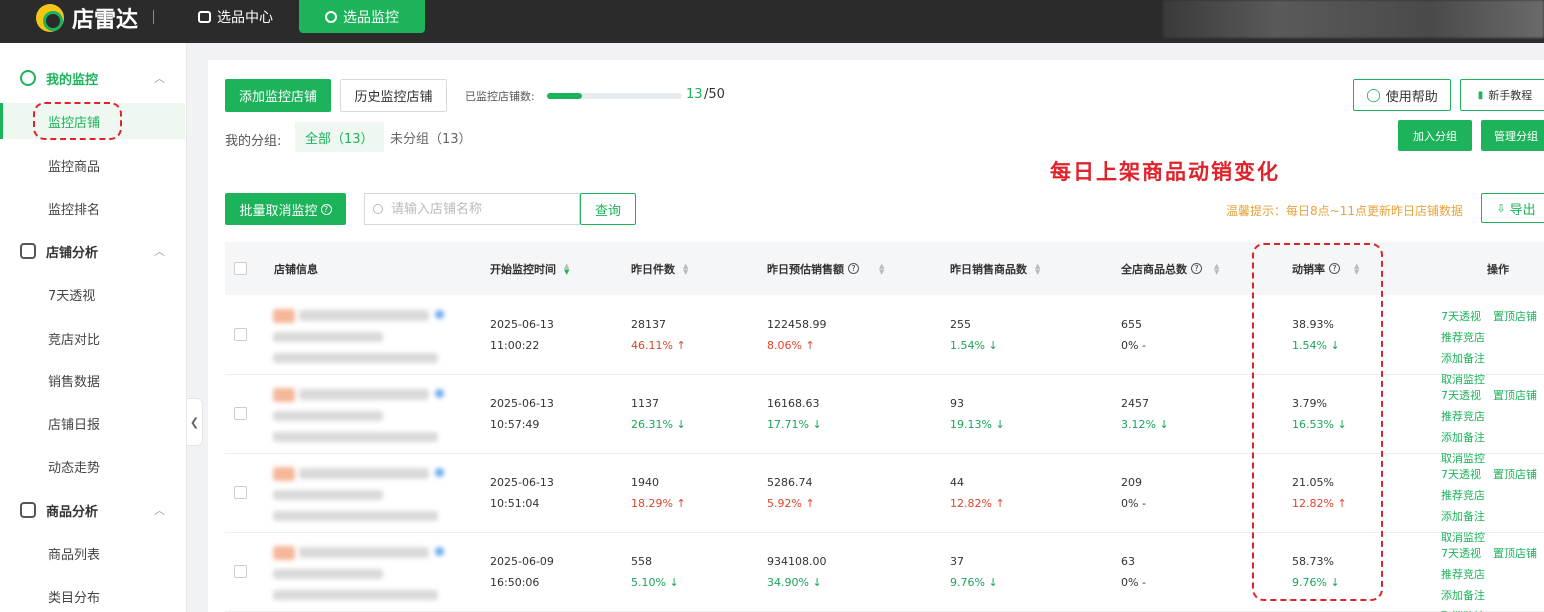  What do you see at coordinates (1131, 482) in the screenshot?
I see `cell-value: 209` at bounding box center [1131, 482].